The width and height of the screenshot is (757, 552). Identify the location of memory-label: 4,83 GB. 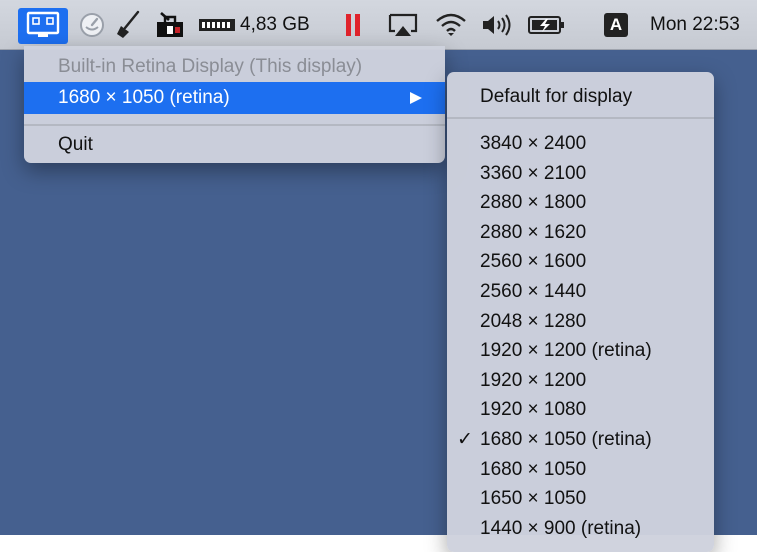
(275, 24).